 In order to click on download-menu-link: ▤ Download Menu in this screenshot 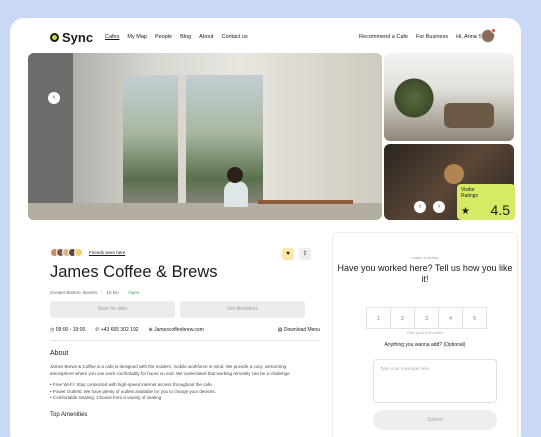, I will do `click(299, 330)`.